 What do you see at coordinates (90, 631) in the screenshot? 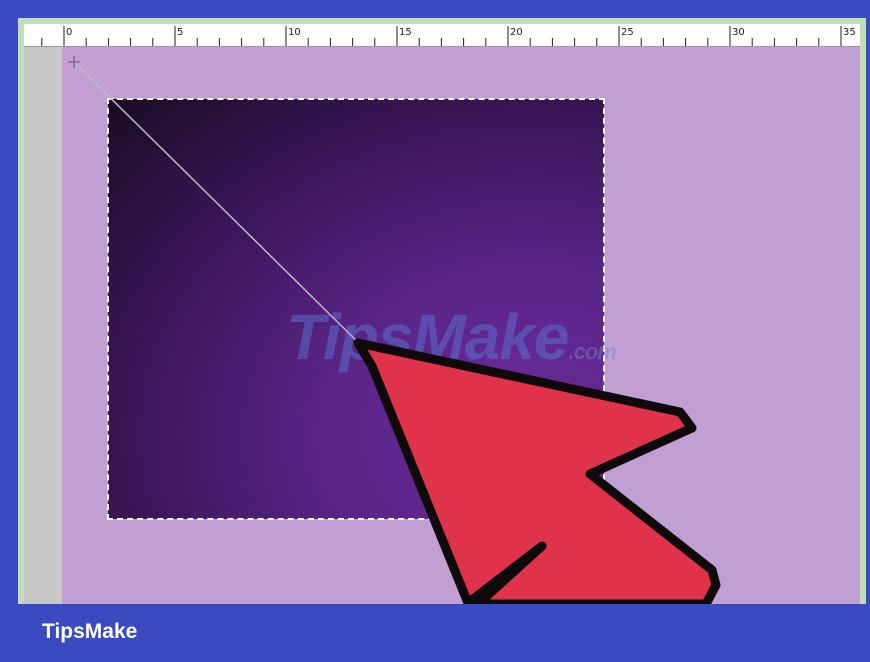
I see `footer-brand: TipsMake` at bounding box center [90, 631].